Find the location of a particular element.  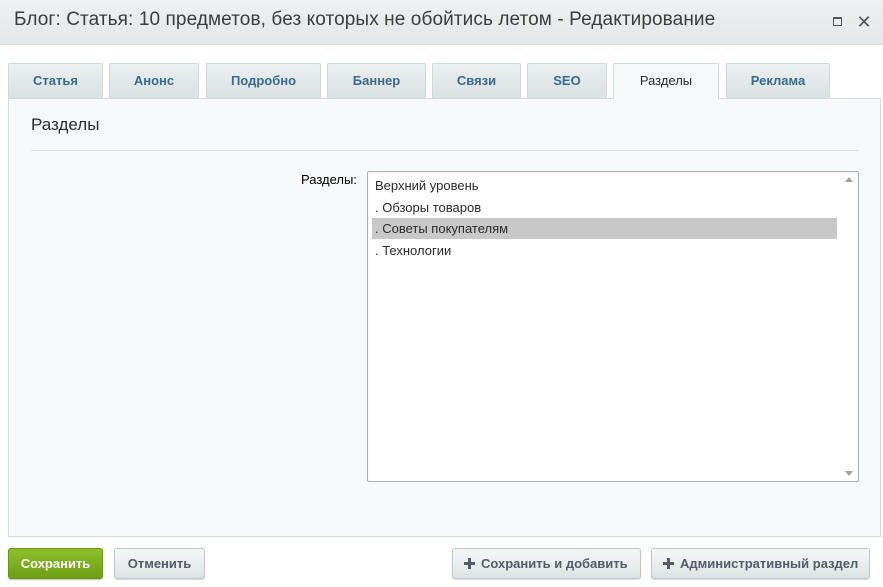

admin-section-button: Административный раздел is located at coordinates (760, 563).